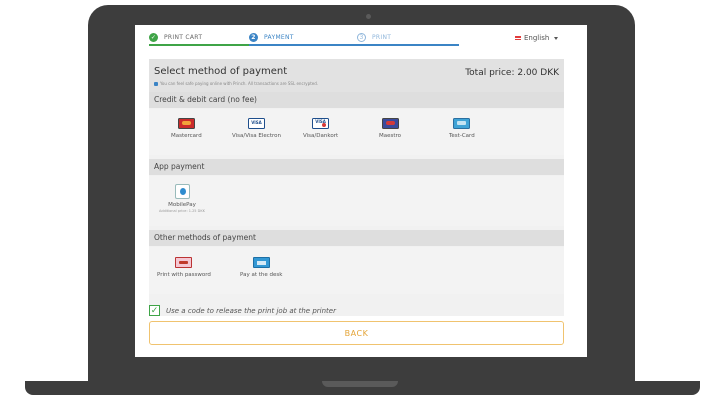  I want to click on payment-option-password: Print with password, so click(184, 267).